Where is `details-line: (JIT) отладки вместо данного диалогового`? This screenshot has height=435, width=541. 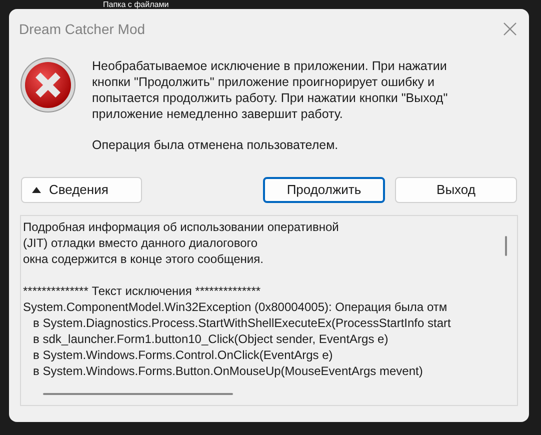
details-line: (JIT) отладки вместо данного диалогового is located at coordinates (140, 243).